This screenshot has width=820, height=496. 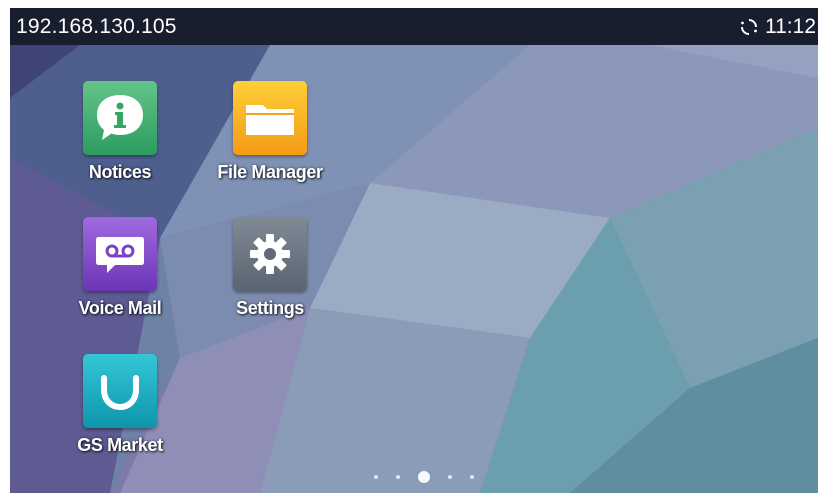 I want to click on app-file-manager: File Manager, so click(x=270, y=132).